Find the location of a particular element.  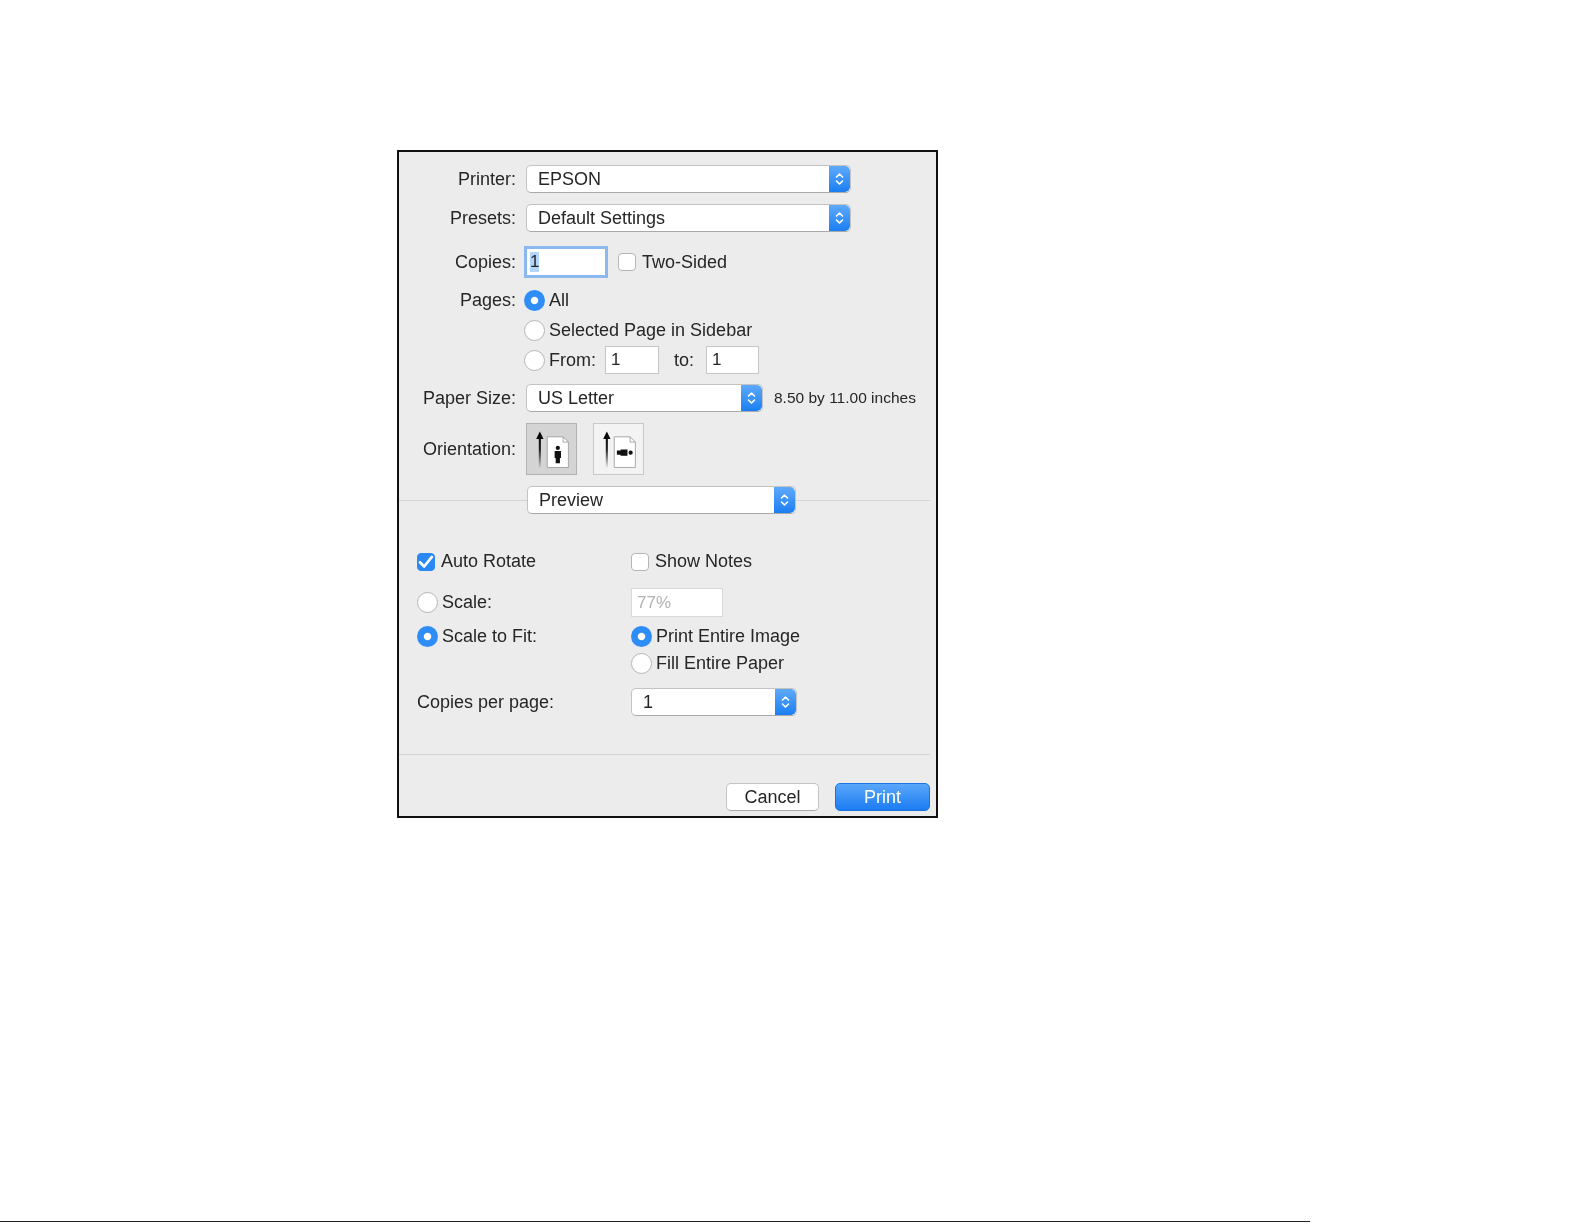

radio-label: Scale: is located at coordinates (467, 602).